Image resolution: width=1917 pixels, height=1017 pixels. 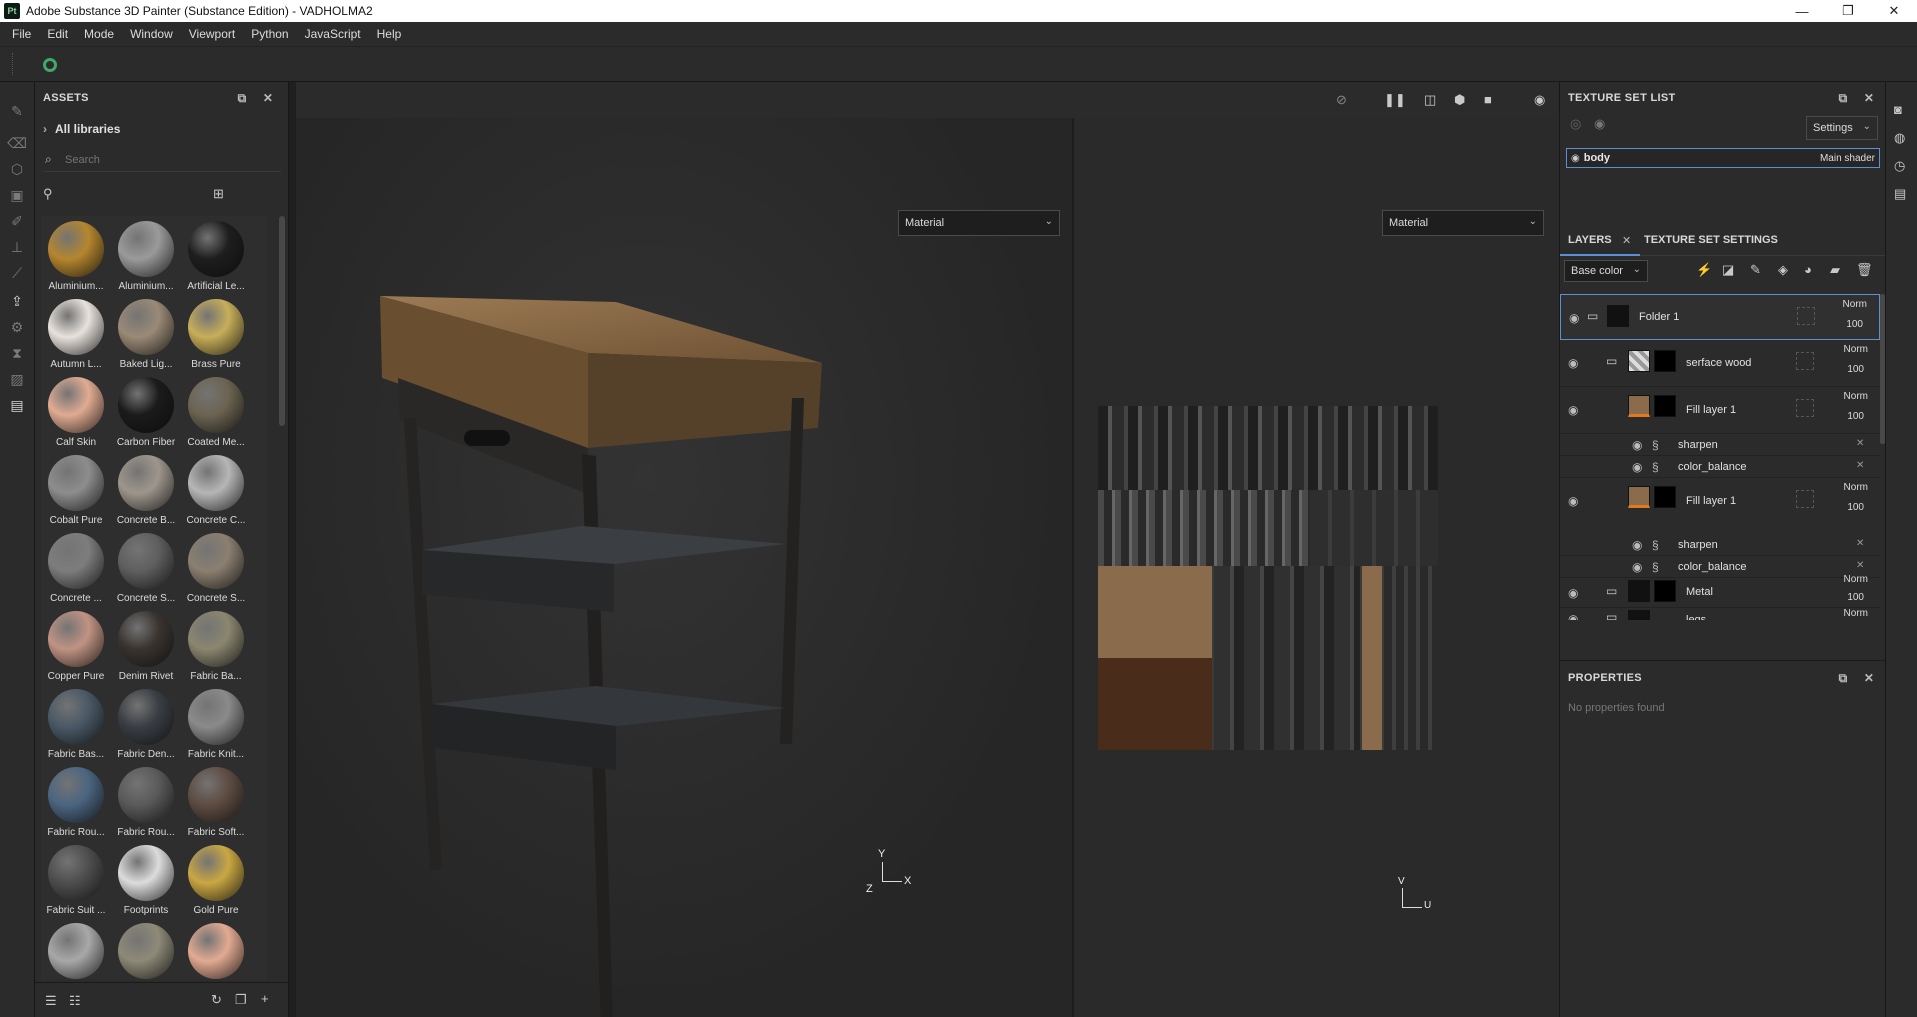 I want to click on split-view-icon: ◫, so click(x=1430, y=100).